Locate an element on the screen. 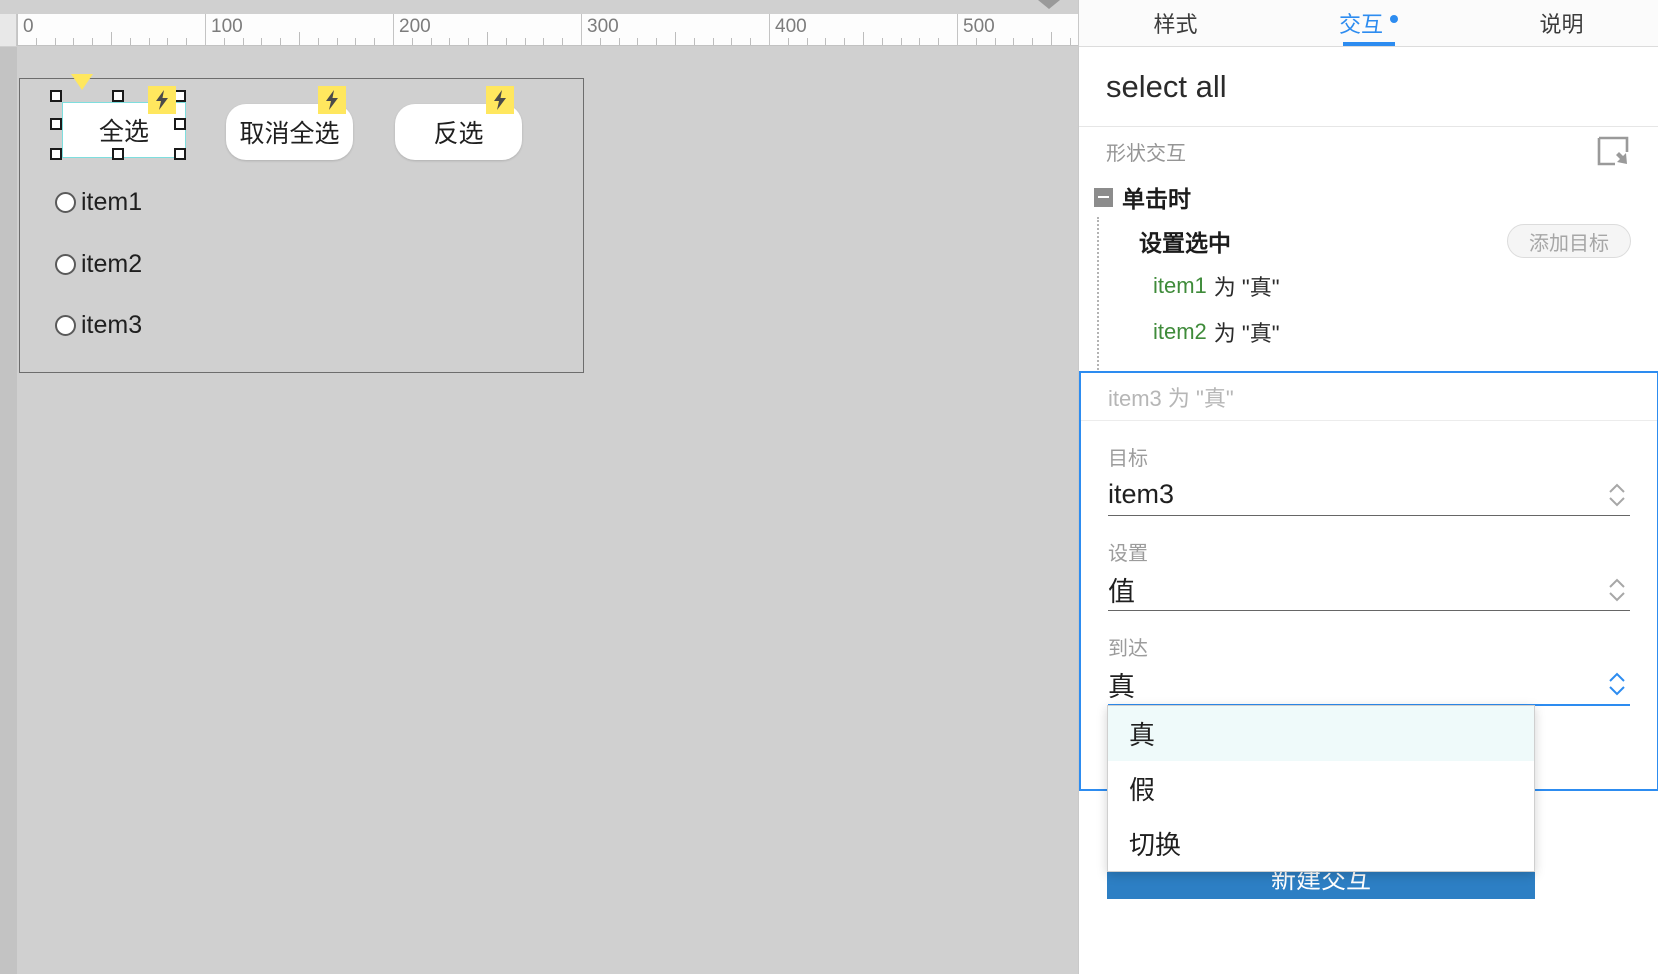 The image size is (1658, 974). field-setting: 设置 值 is located at coordinates (1369, 574).